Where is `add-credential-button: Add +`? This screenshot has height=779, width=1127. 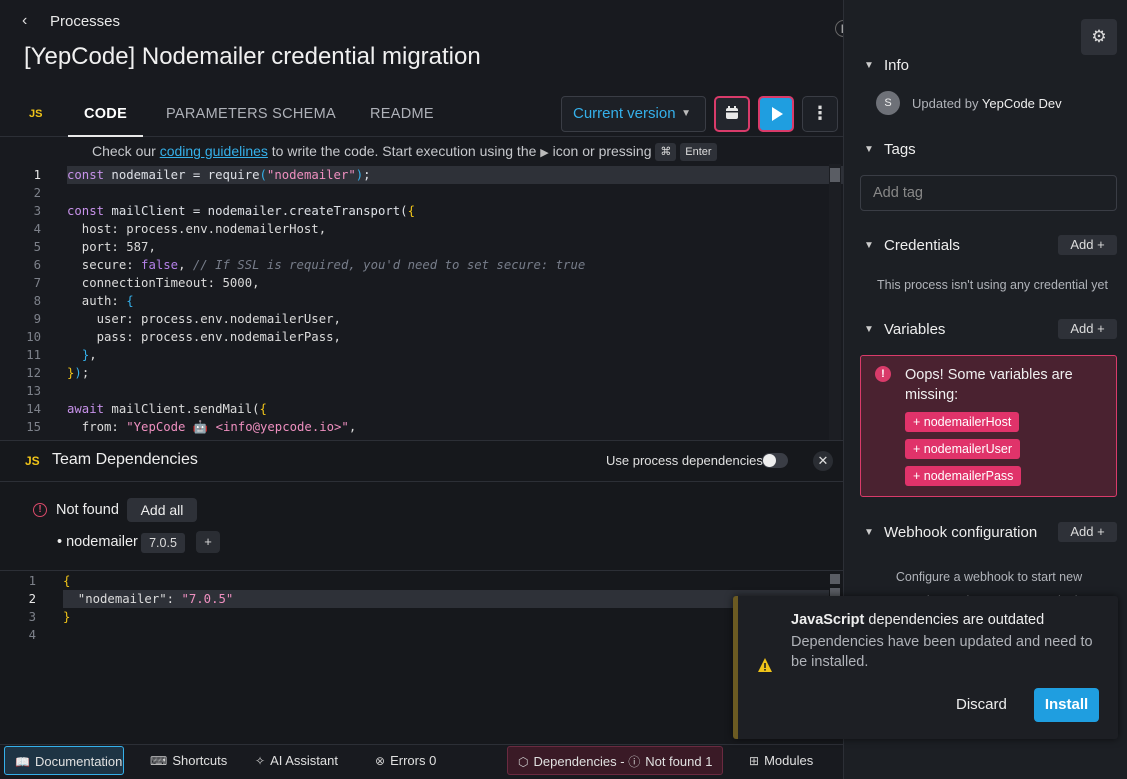 add-credential-button: Add + is located at coordinates (1087, 245).